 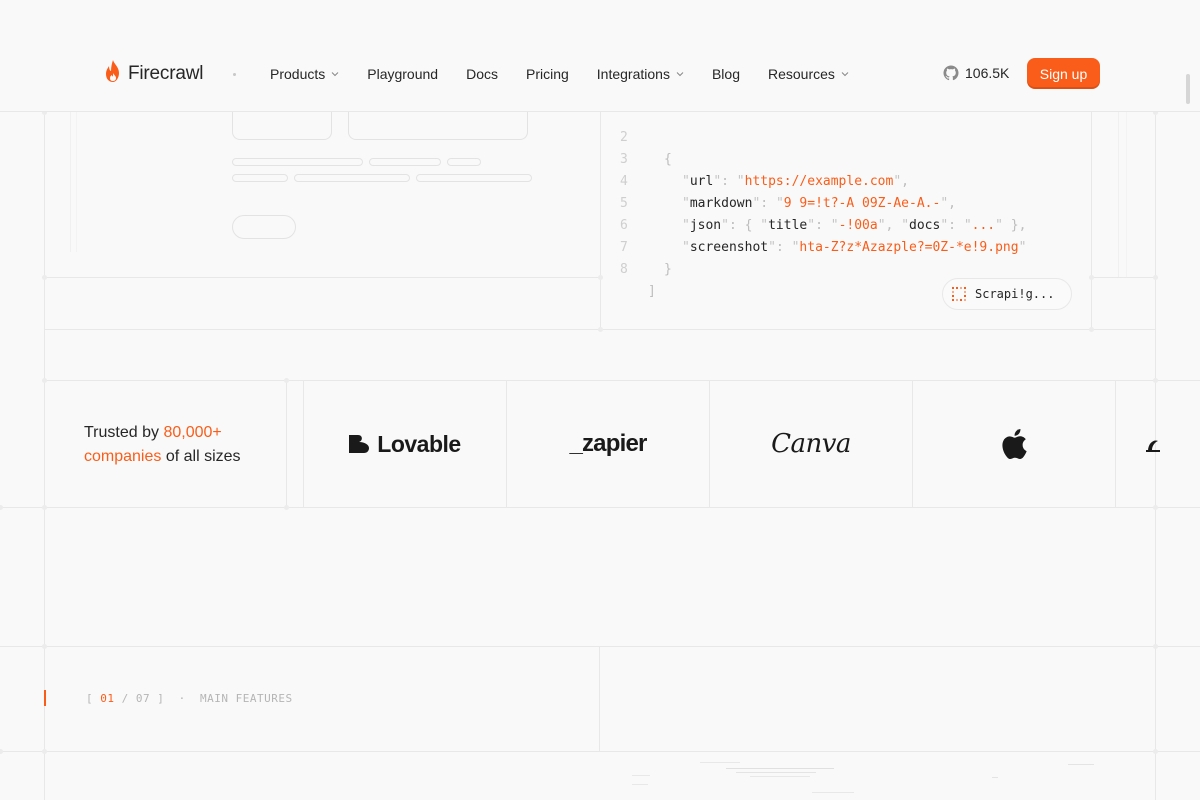 I want to click on code-line: 8 ], so click(x=628, y=268).